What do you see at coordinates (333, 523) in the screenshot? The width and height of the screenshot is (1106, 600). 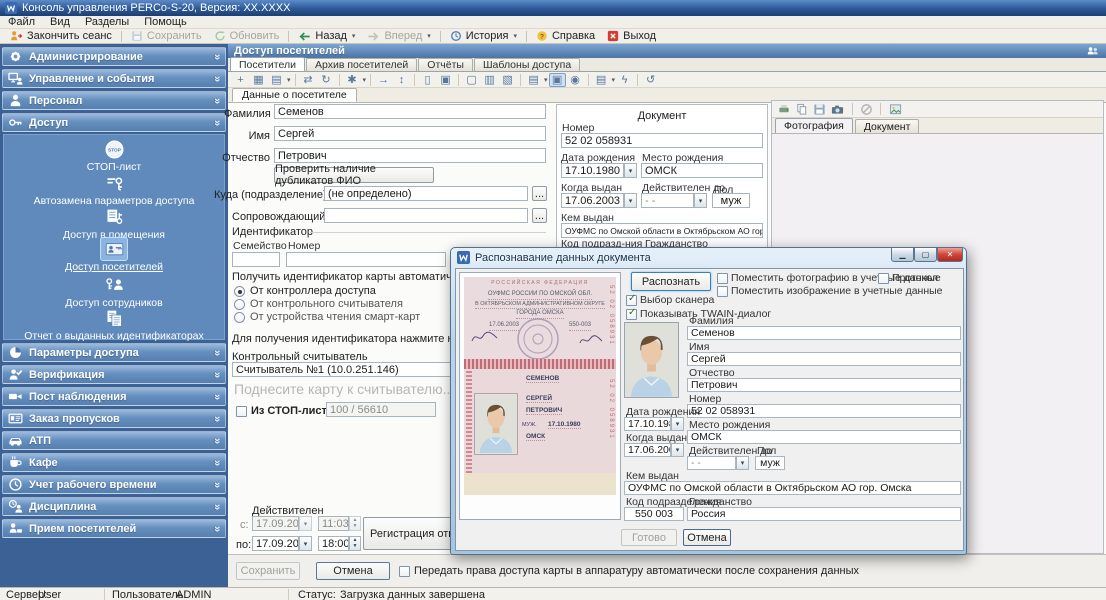 I see `valid-from-time: 11:03` at bounding box center [333, 523].